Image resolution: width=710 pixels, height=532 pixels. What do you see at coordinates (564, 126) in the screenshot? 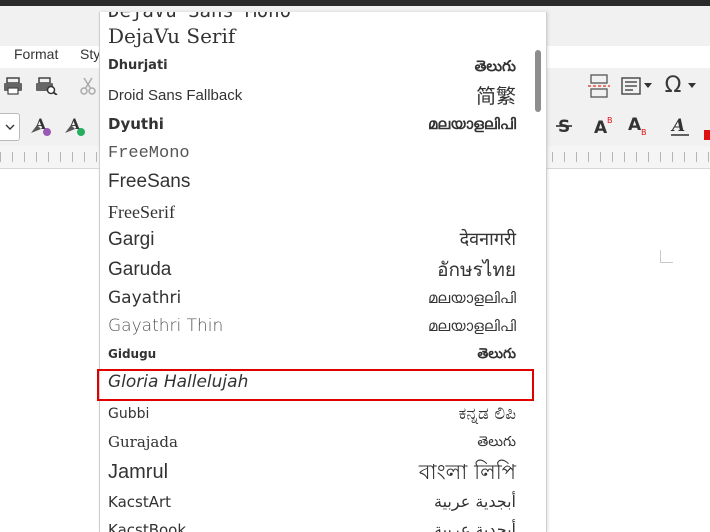
I see `strikethrough-icon: S` at bounding box center [564, 126].